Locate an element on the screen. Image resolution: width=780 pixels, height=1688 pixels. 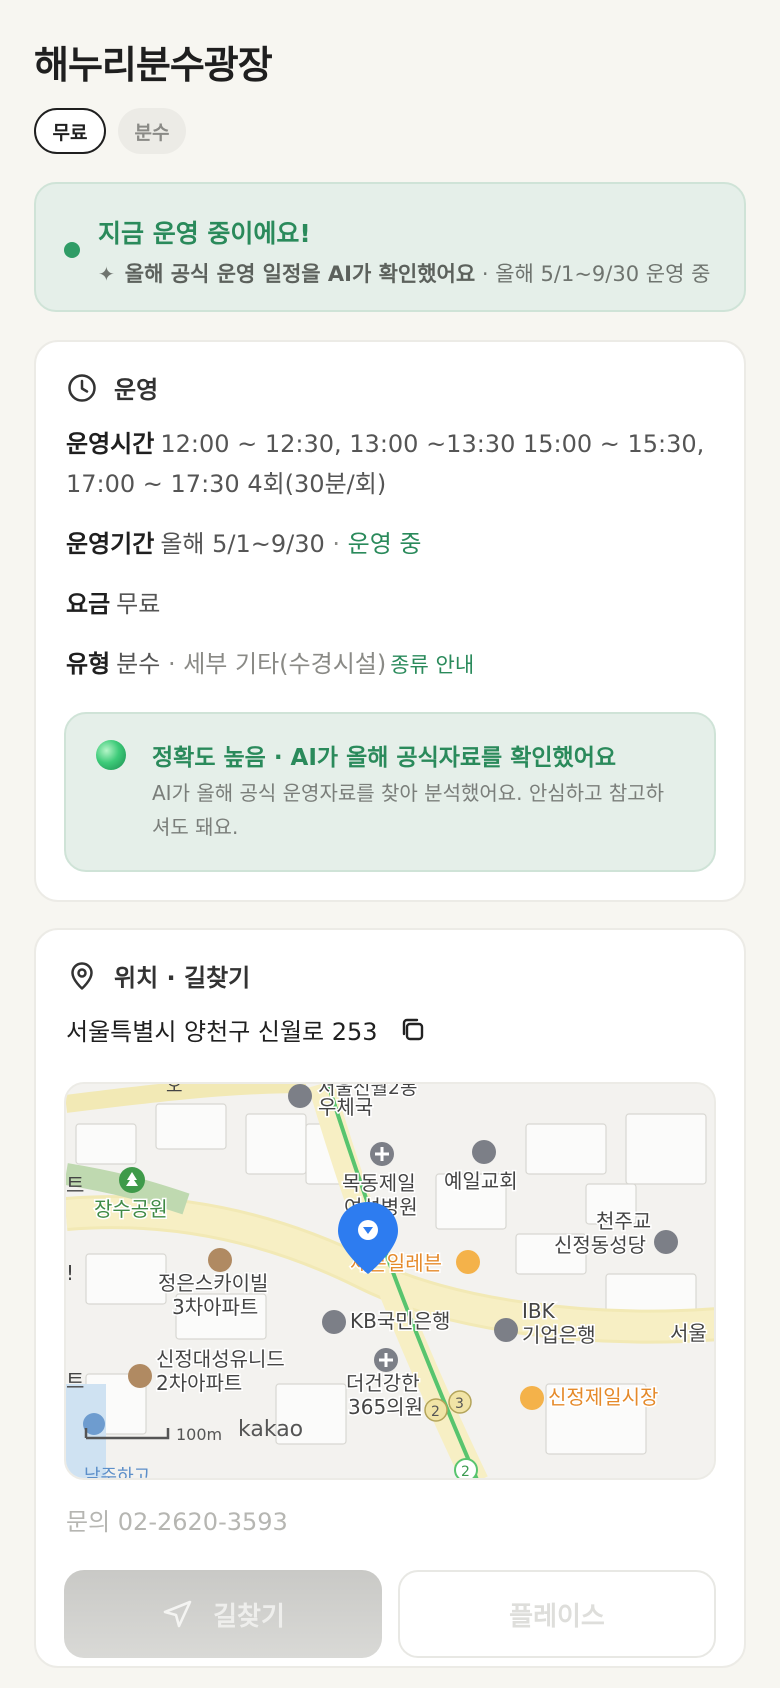
status-title: 지금 운영 중이에요! is located at coordinates (204, 233).